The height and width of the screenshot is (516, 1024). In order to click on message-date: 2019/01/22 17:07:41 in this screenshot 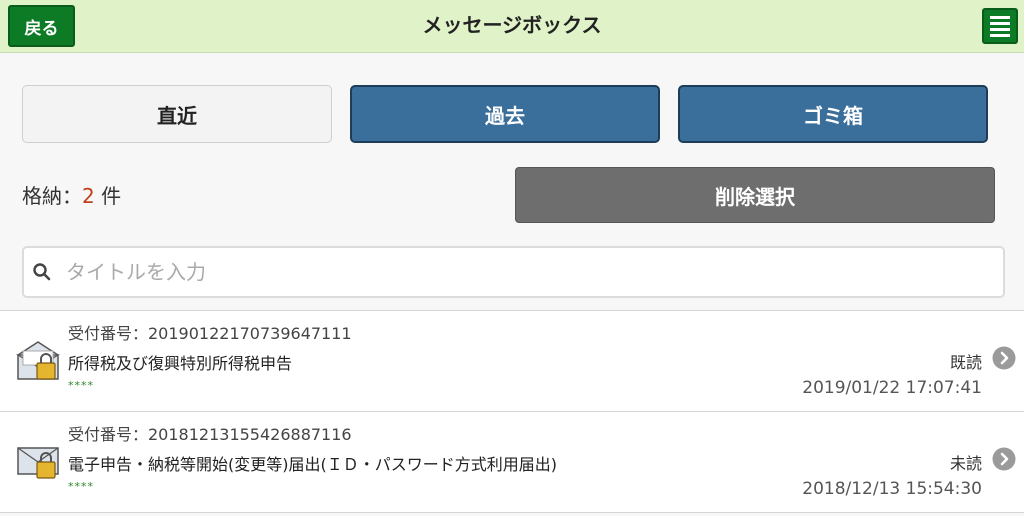, I will do `click(892, 388)`.